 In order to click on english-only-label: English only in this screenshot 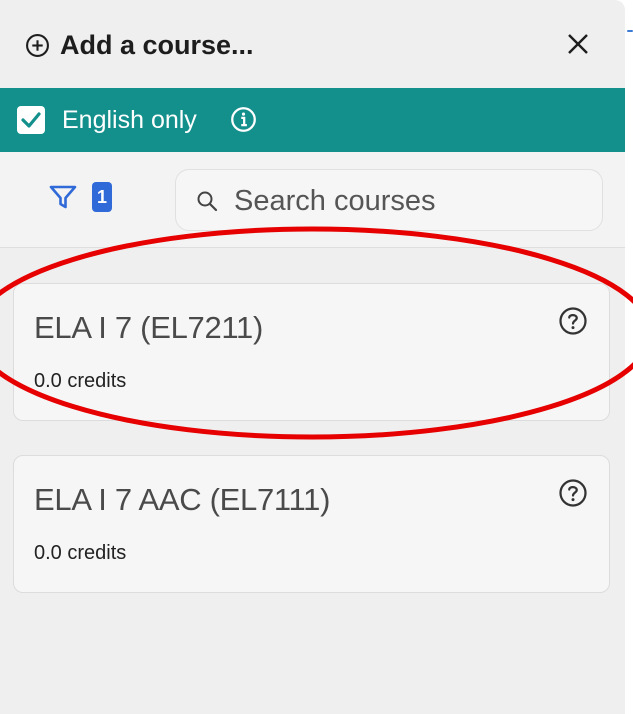, I will do `click(129, 120)`.